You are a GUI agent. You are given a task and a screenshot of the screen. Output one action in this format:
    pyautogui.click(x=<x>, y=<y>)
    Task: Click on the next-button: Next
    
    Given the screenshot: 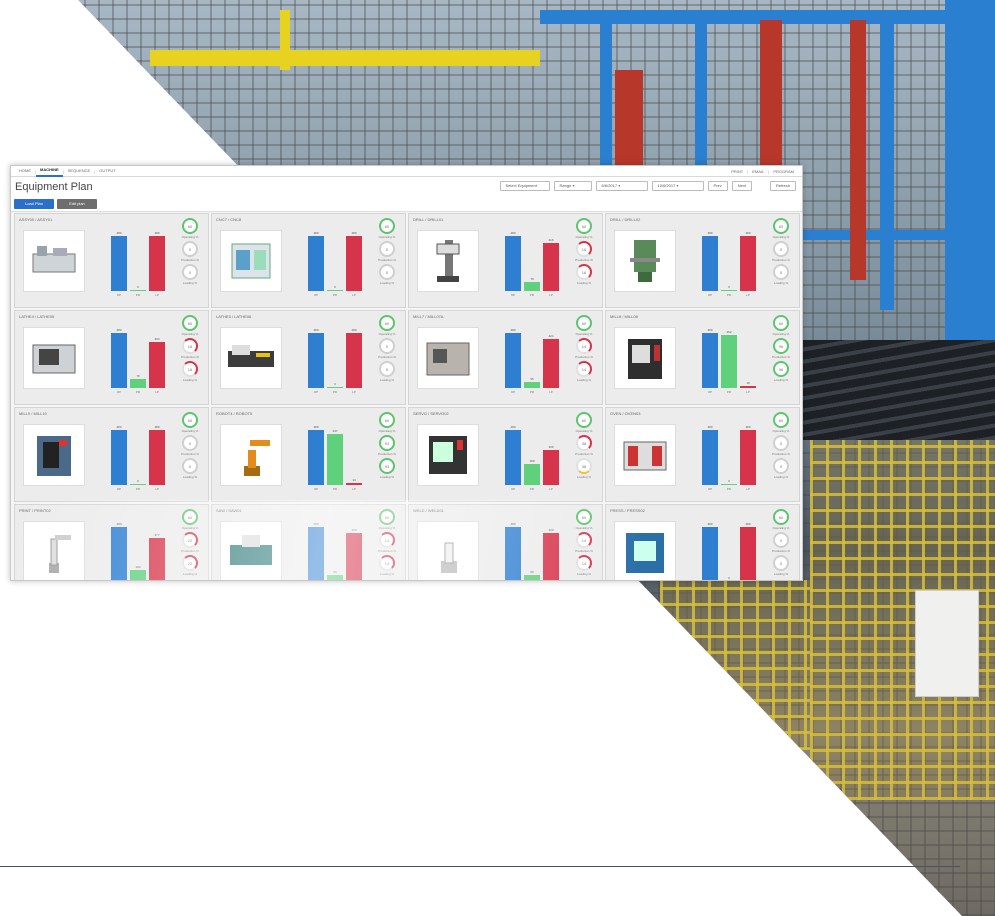 What is the action you would take?
    pyautogui.click(x=741, y=186)
    